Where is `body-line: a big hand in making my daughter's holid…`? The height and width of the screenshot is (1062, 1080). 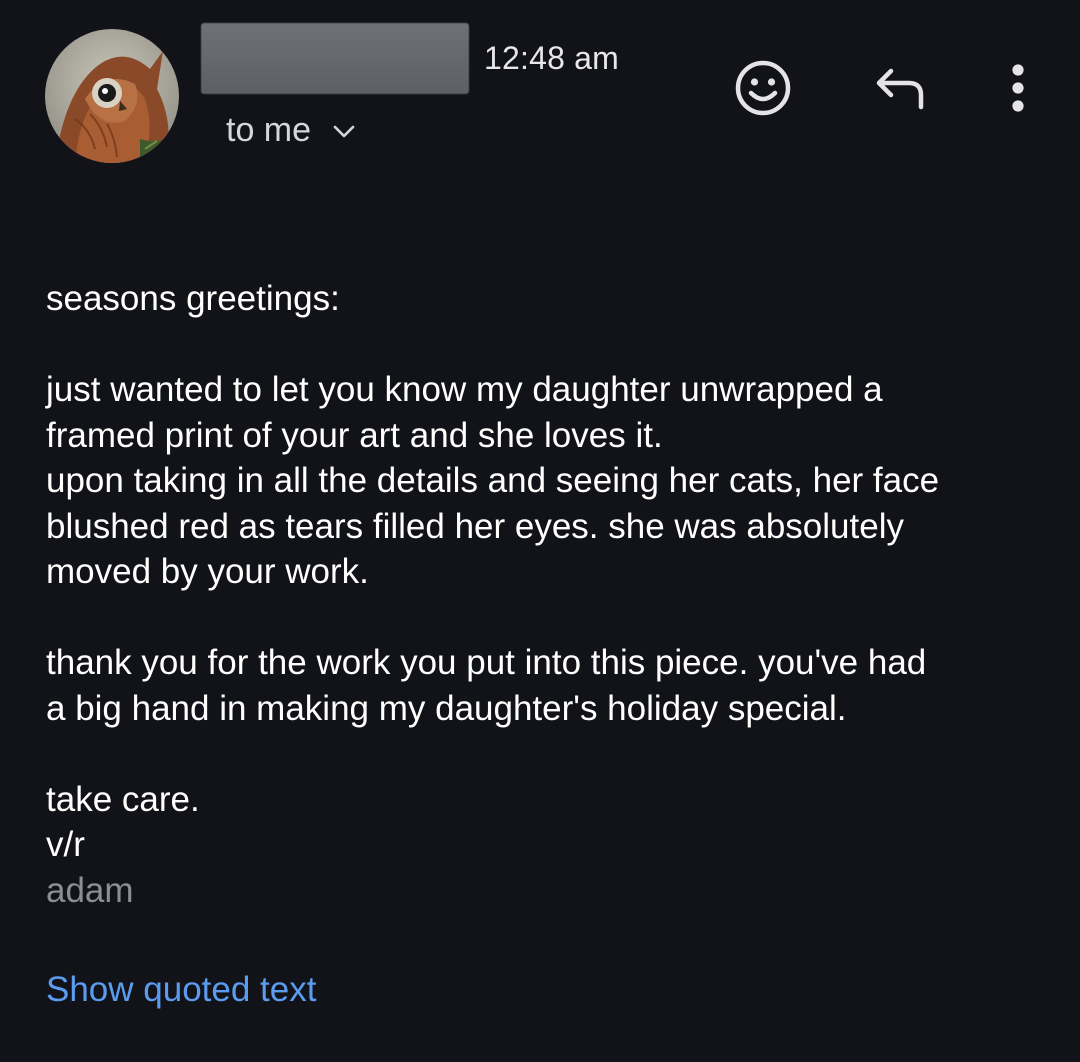 body-line: a big hand in making my daughter's holid… is located at coordinates (446, 708).